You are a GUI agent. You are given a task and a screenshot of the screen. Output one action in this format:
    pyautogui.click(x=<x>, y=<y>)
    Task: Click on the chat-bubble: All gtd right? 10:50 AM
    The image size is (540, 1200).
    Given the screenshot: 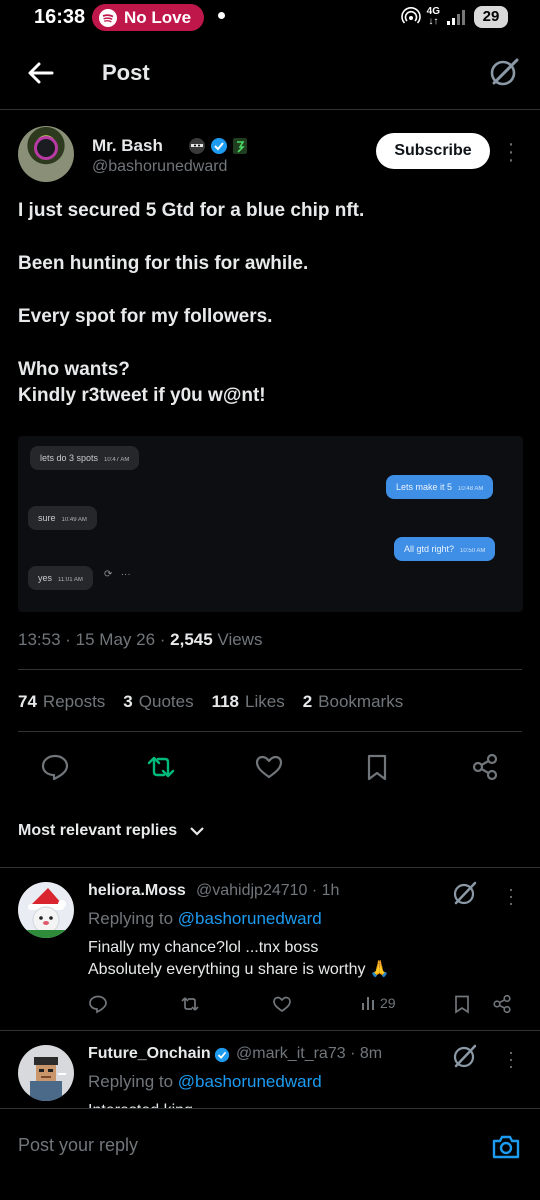 What is the action you would take?
    pyautogui.click(x=445, y=549)
    